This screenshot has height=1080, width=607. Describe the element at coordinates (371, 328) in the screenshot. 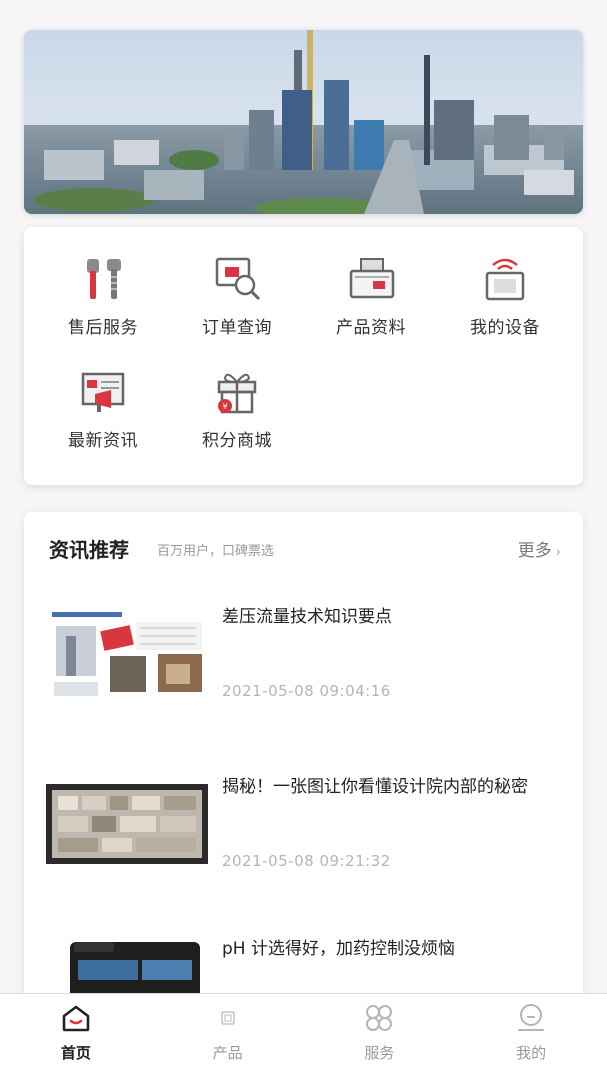

I see `menu-label: 产品资料` at that location.